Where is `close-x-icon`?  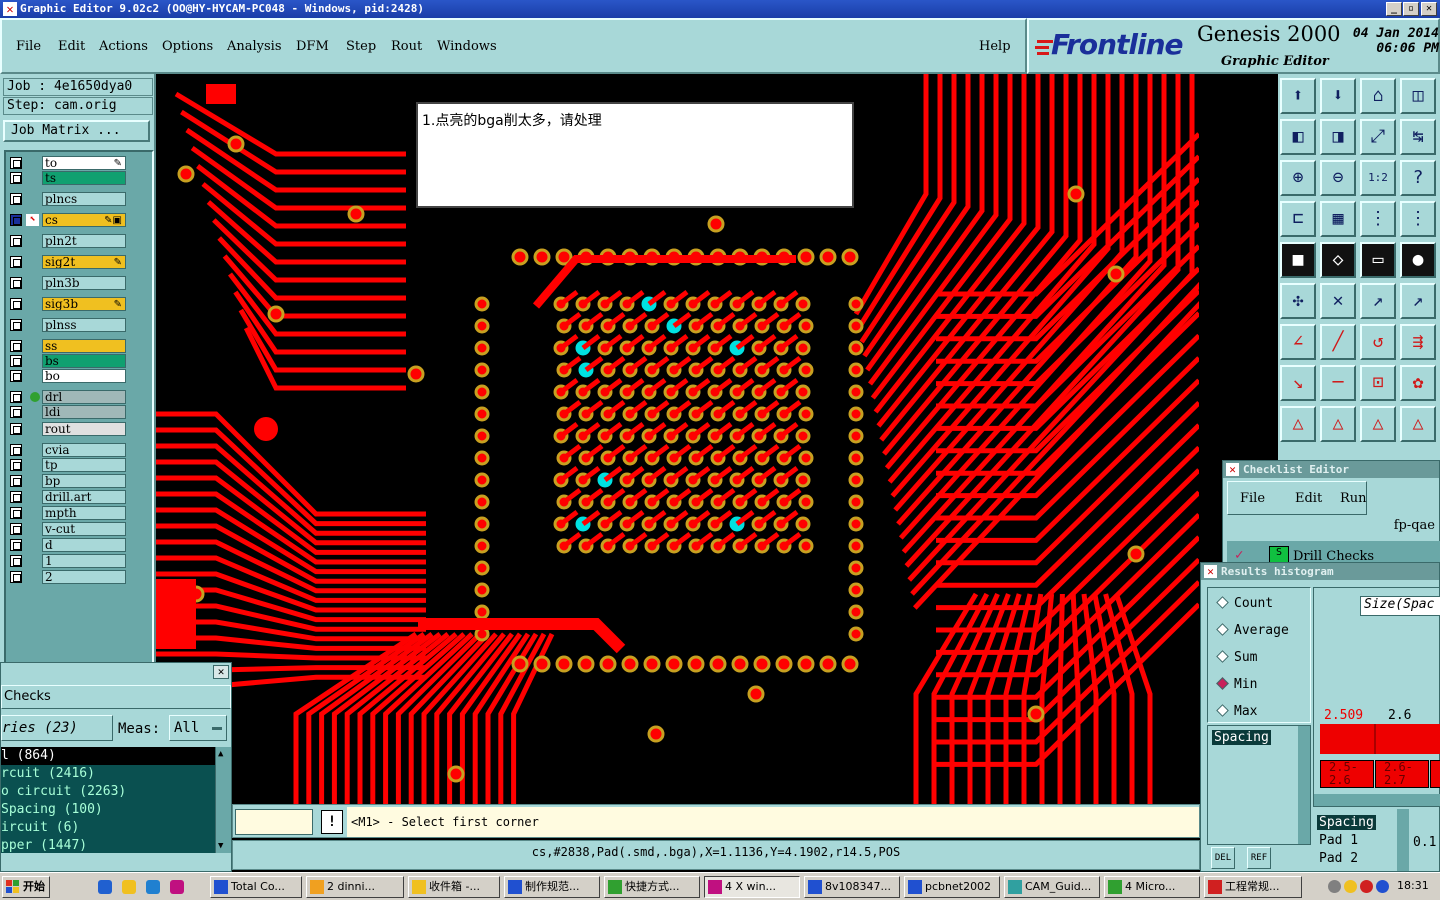 close-x-icon is located at coordinates (177, 887).